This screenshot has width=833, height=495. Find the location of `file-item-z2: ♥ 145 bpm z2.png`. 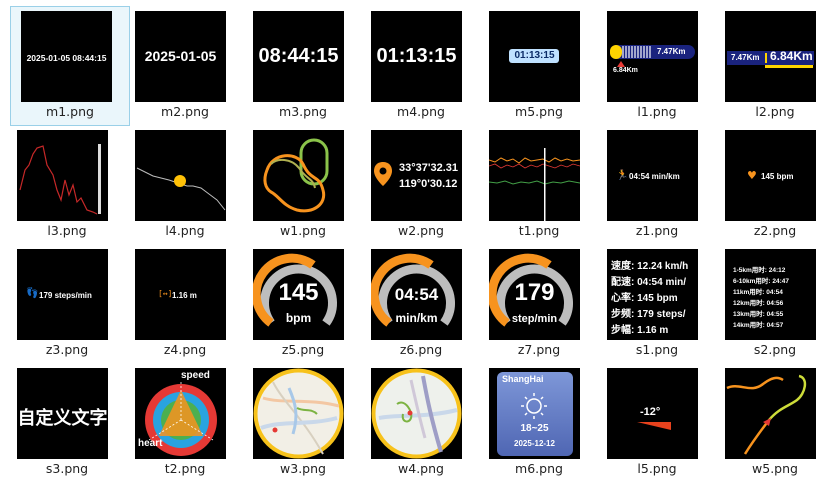

file-item-z2: ♥ 145 bpm z2.png is located at coordinates (774, 185).